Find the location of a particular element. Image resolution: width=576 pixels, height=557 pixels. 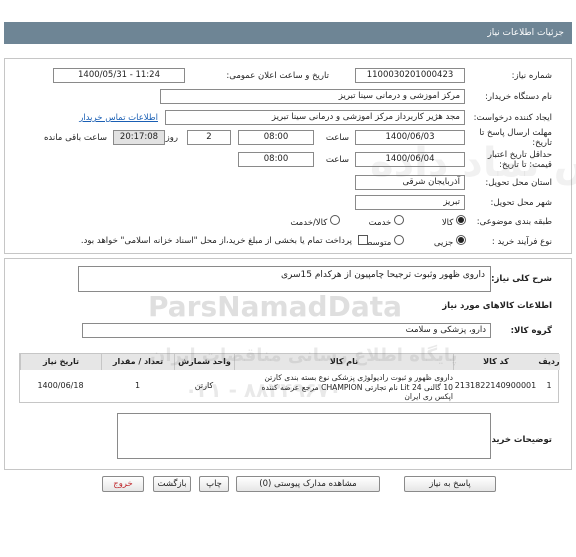

row-qty: 1 is located at coordinates (137, 385).